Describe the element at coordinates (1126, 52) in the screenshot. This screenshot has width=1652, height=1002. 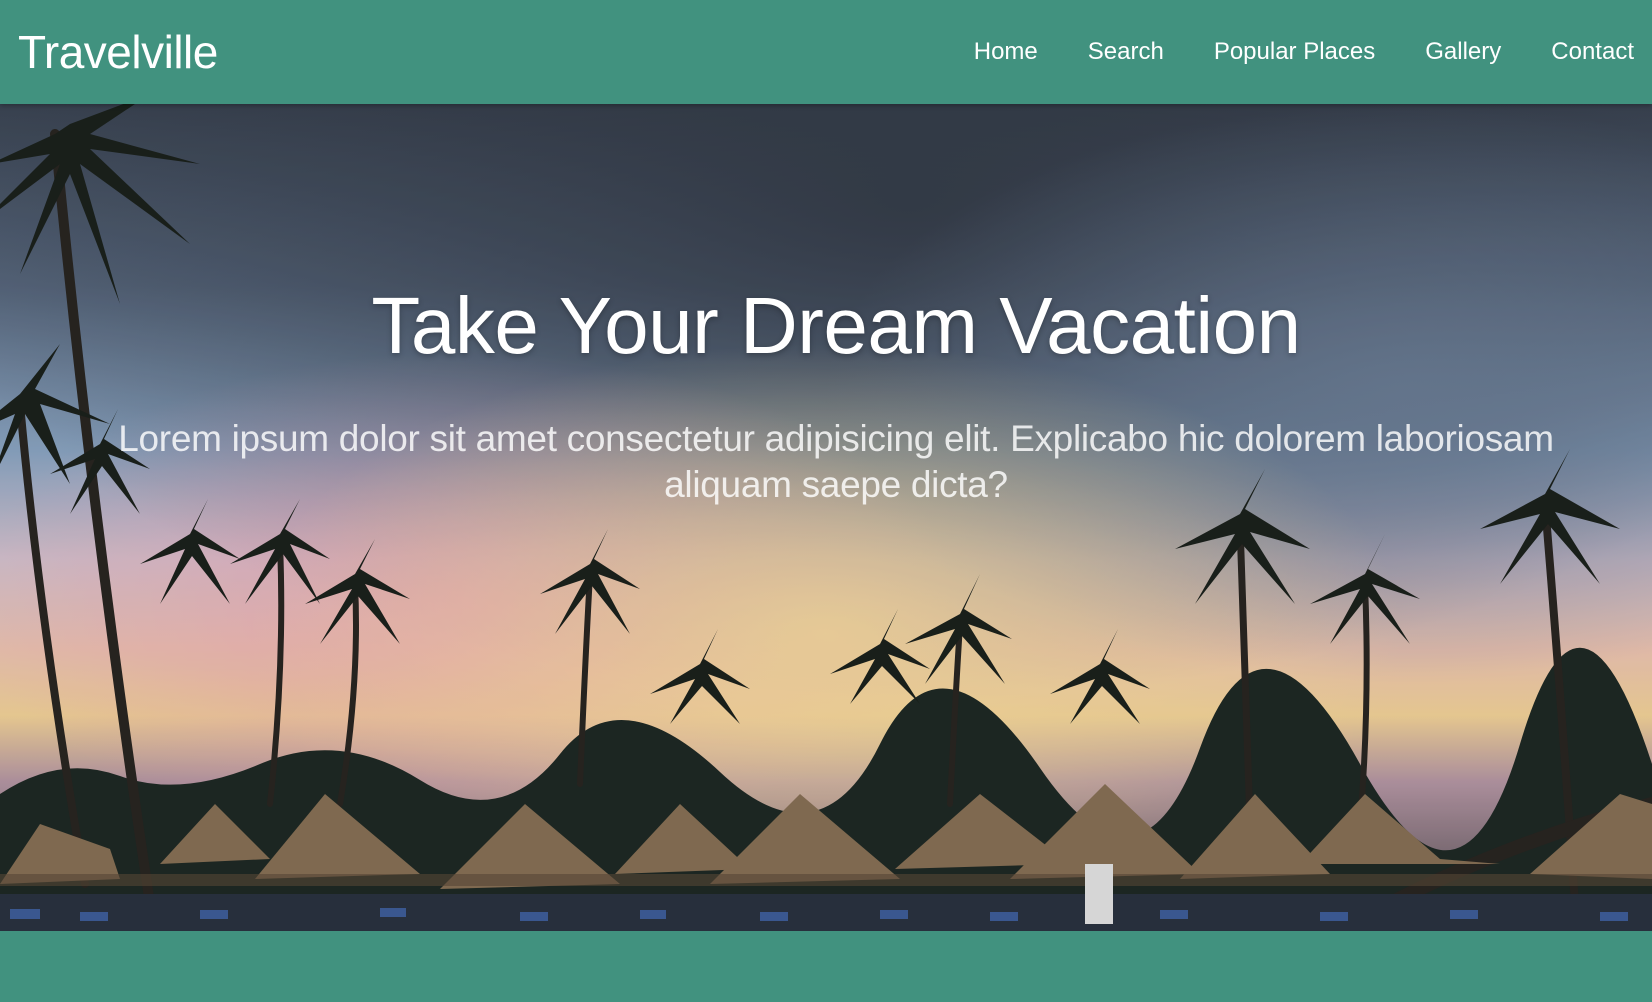
I see `nav-link-search: Search` at that location.